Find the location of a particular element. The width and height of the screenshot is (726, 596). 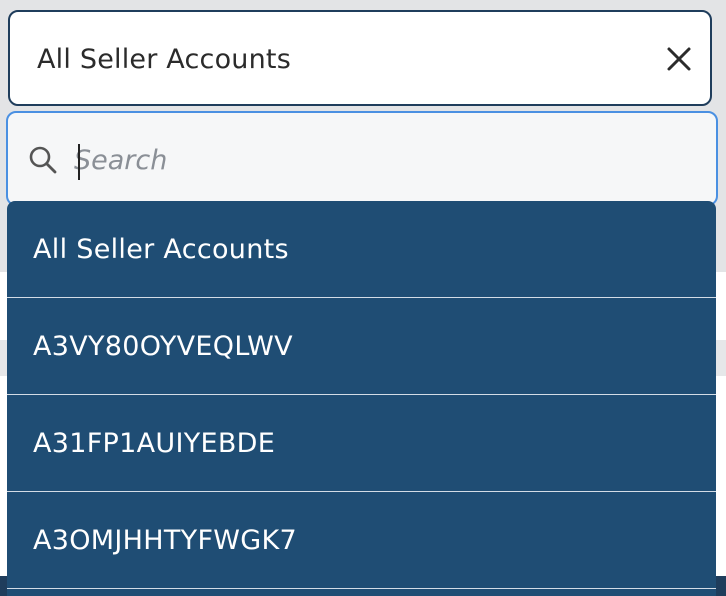

search-input is located at coordinates (384, 160).